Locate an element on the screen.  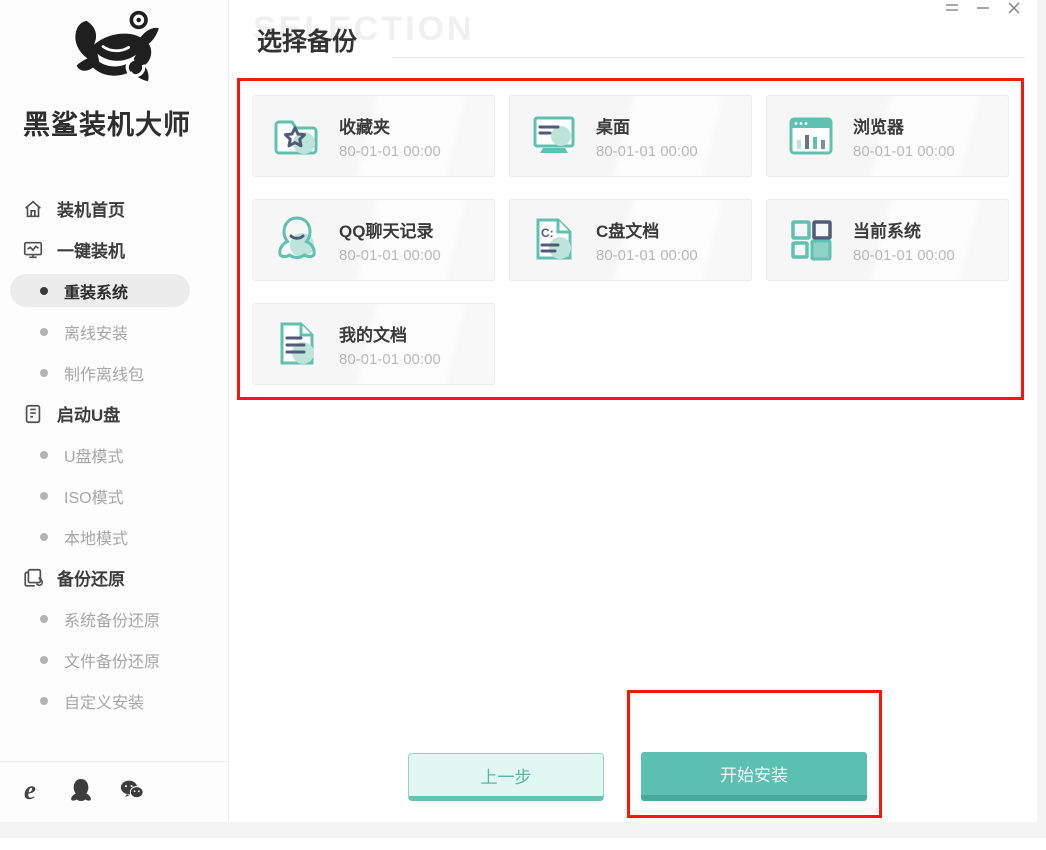
sidebar-item-backup-restore: 备份还原 is located at coordinates (114, 577).